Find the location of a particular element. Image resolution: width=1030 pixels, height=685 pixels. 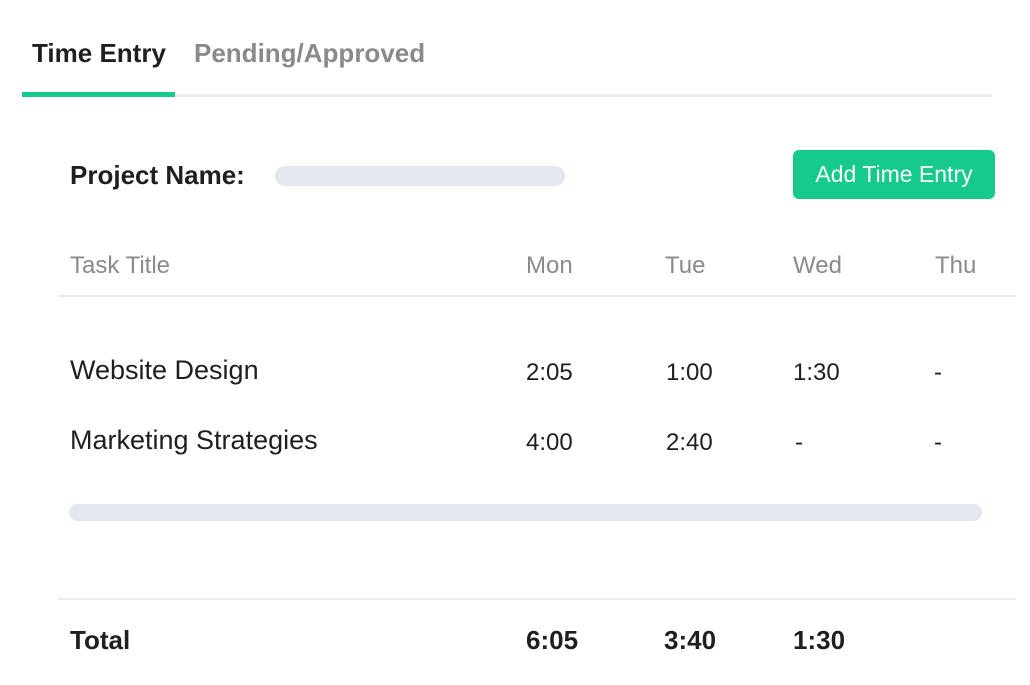

horizontal-scrollbar is located at coordinates (525, 512).